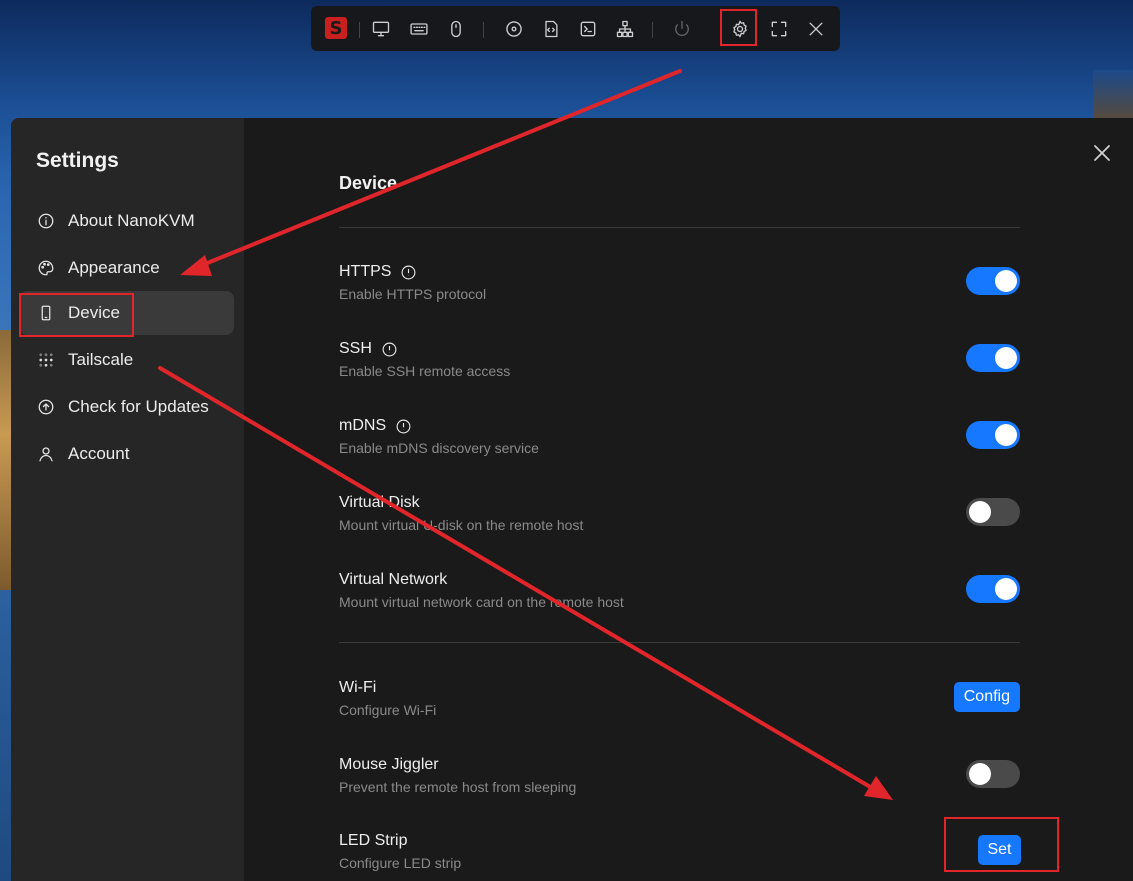  Describe the element at coordinates (99, 453) in the screenshot. I see `sidebar-item-label: Account` at that location.